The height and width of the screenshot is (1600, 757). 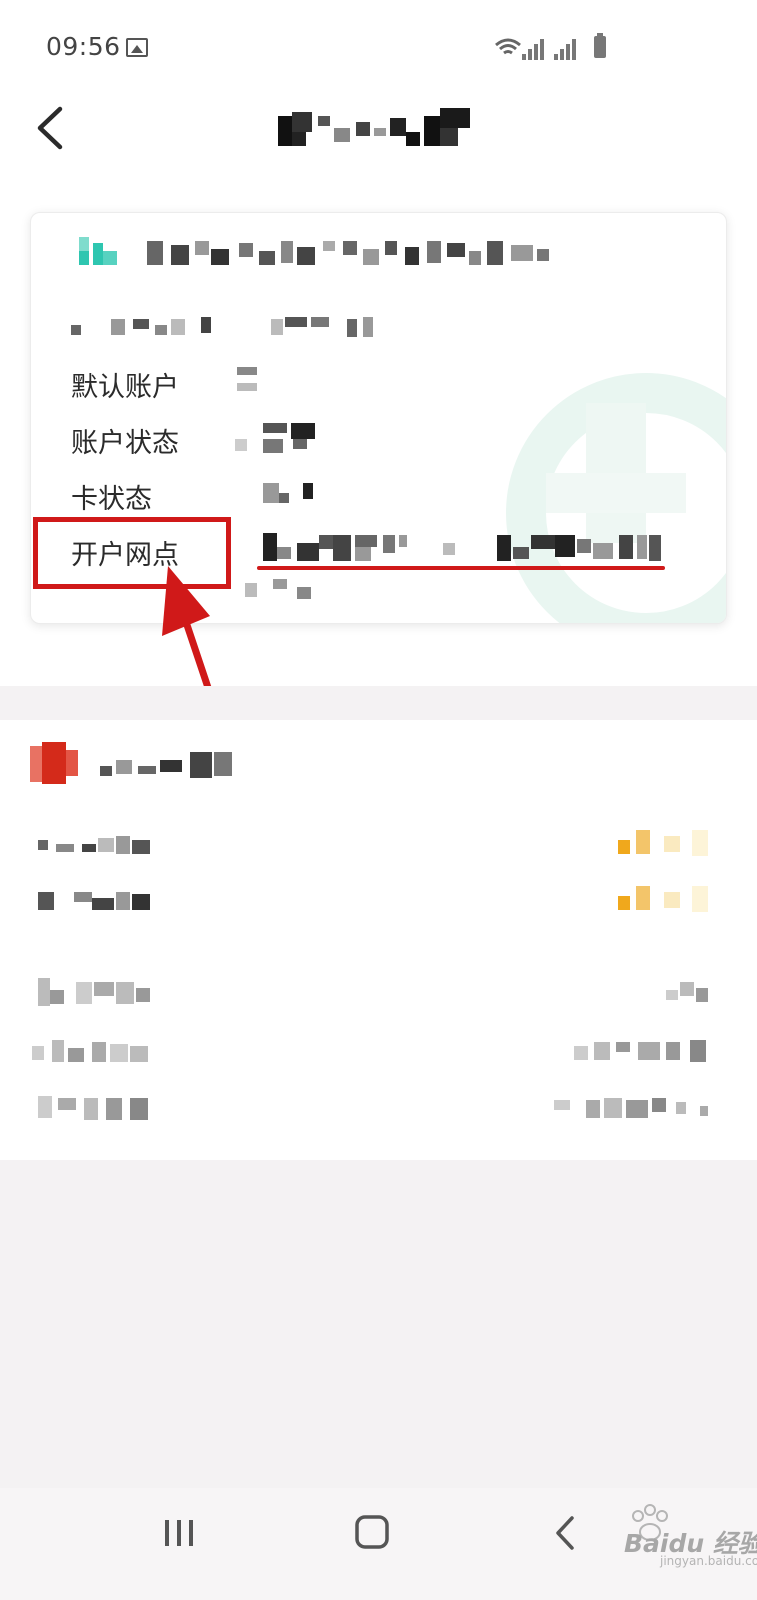 What do you see at coordinates (378, 703) in the screenshot?
I see `section-divider` at bounding box center [378, 703].